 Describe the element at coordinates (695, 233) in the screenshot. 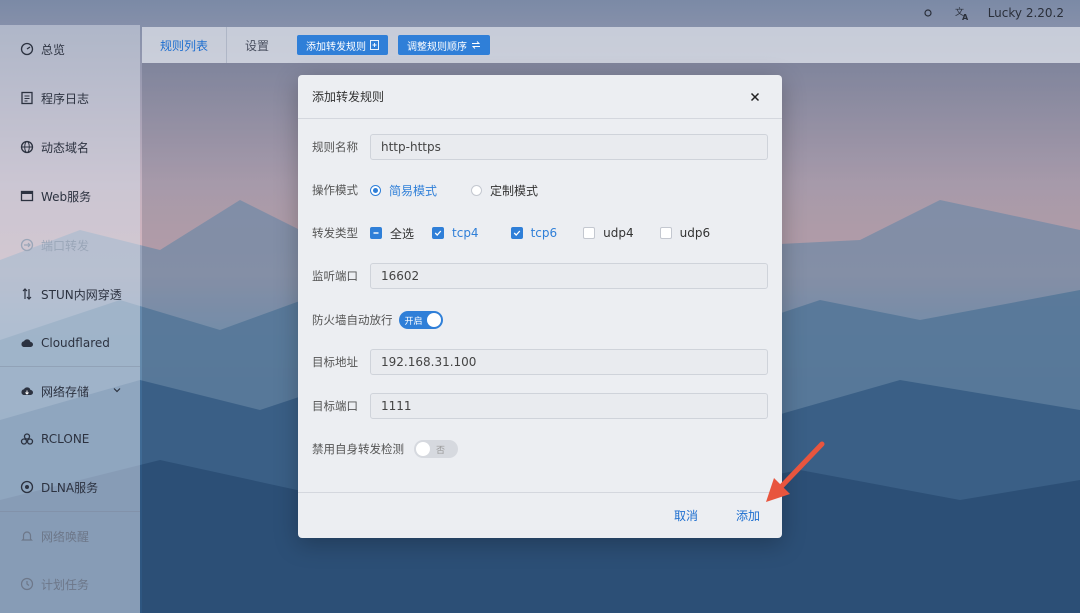

I see `checkbox-udp6-label: udp6` at that location.